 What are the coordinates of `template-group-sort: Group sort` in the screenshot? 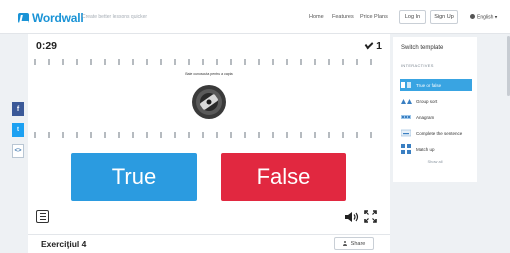 It's located at (436, 101).